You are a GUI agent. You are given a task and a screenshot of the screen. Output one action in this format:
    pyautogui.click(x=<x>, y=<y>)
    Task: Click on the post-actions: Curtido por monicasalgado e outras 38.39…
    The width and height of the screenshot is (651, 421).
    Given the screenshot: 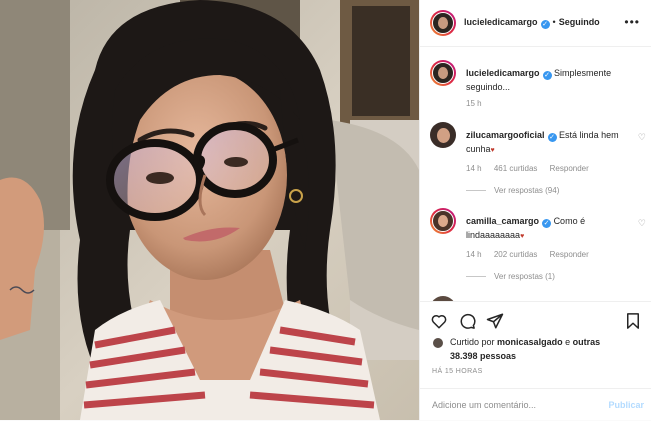 What is the action you would take?
    pyautogui.click(x=535, y=360)
    